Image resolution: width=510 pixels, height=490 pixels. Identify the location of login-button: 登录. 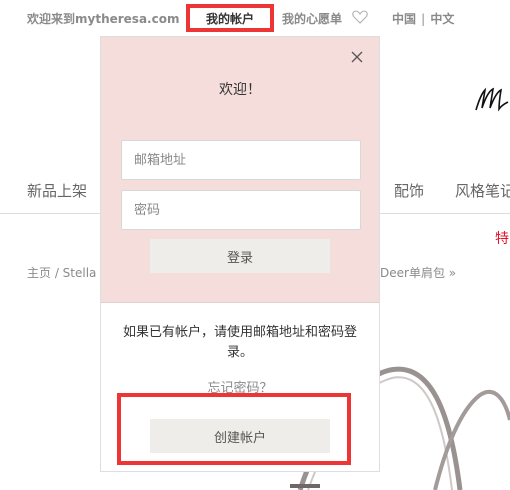
(240, 256).